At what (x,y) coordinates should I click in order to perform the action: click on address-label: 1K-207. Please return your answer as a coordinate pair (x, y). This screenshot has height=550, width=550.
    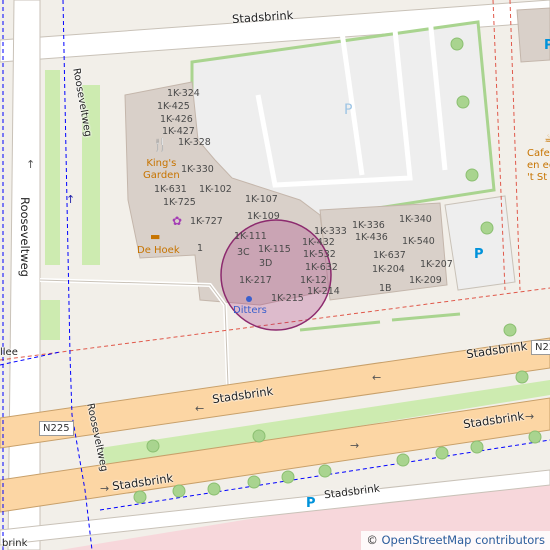
    Looking at the image, I should click on (436, 264).